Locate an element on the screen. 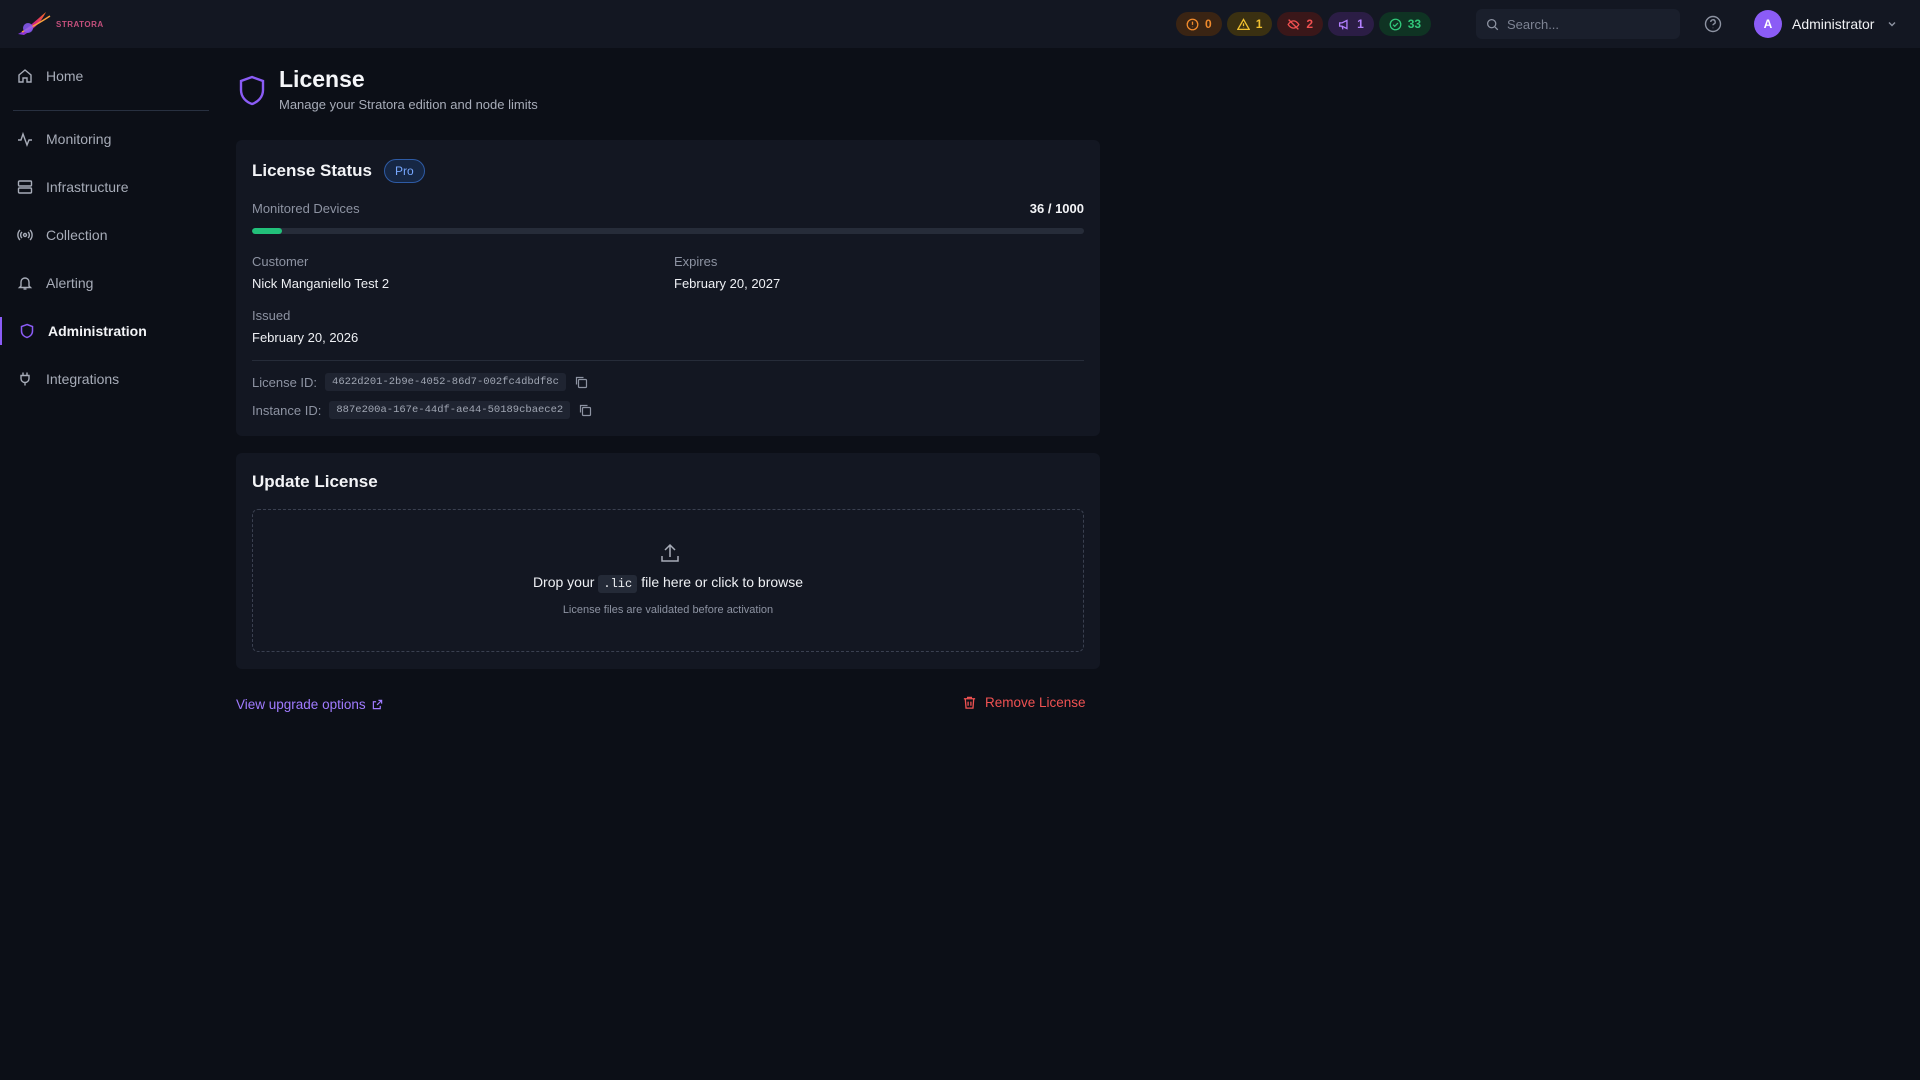 This screenshot has height=1080, width=1920. user-name: Administrator is located at coordinates (1833, 24).